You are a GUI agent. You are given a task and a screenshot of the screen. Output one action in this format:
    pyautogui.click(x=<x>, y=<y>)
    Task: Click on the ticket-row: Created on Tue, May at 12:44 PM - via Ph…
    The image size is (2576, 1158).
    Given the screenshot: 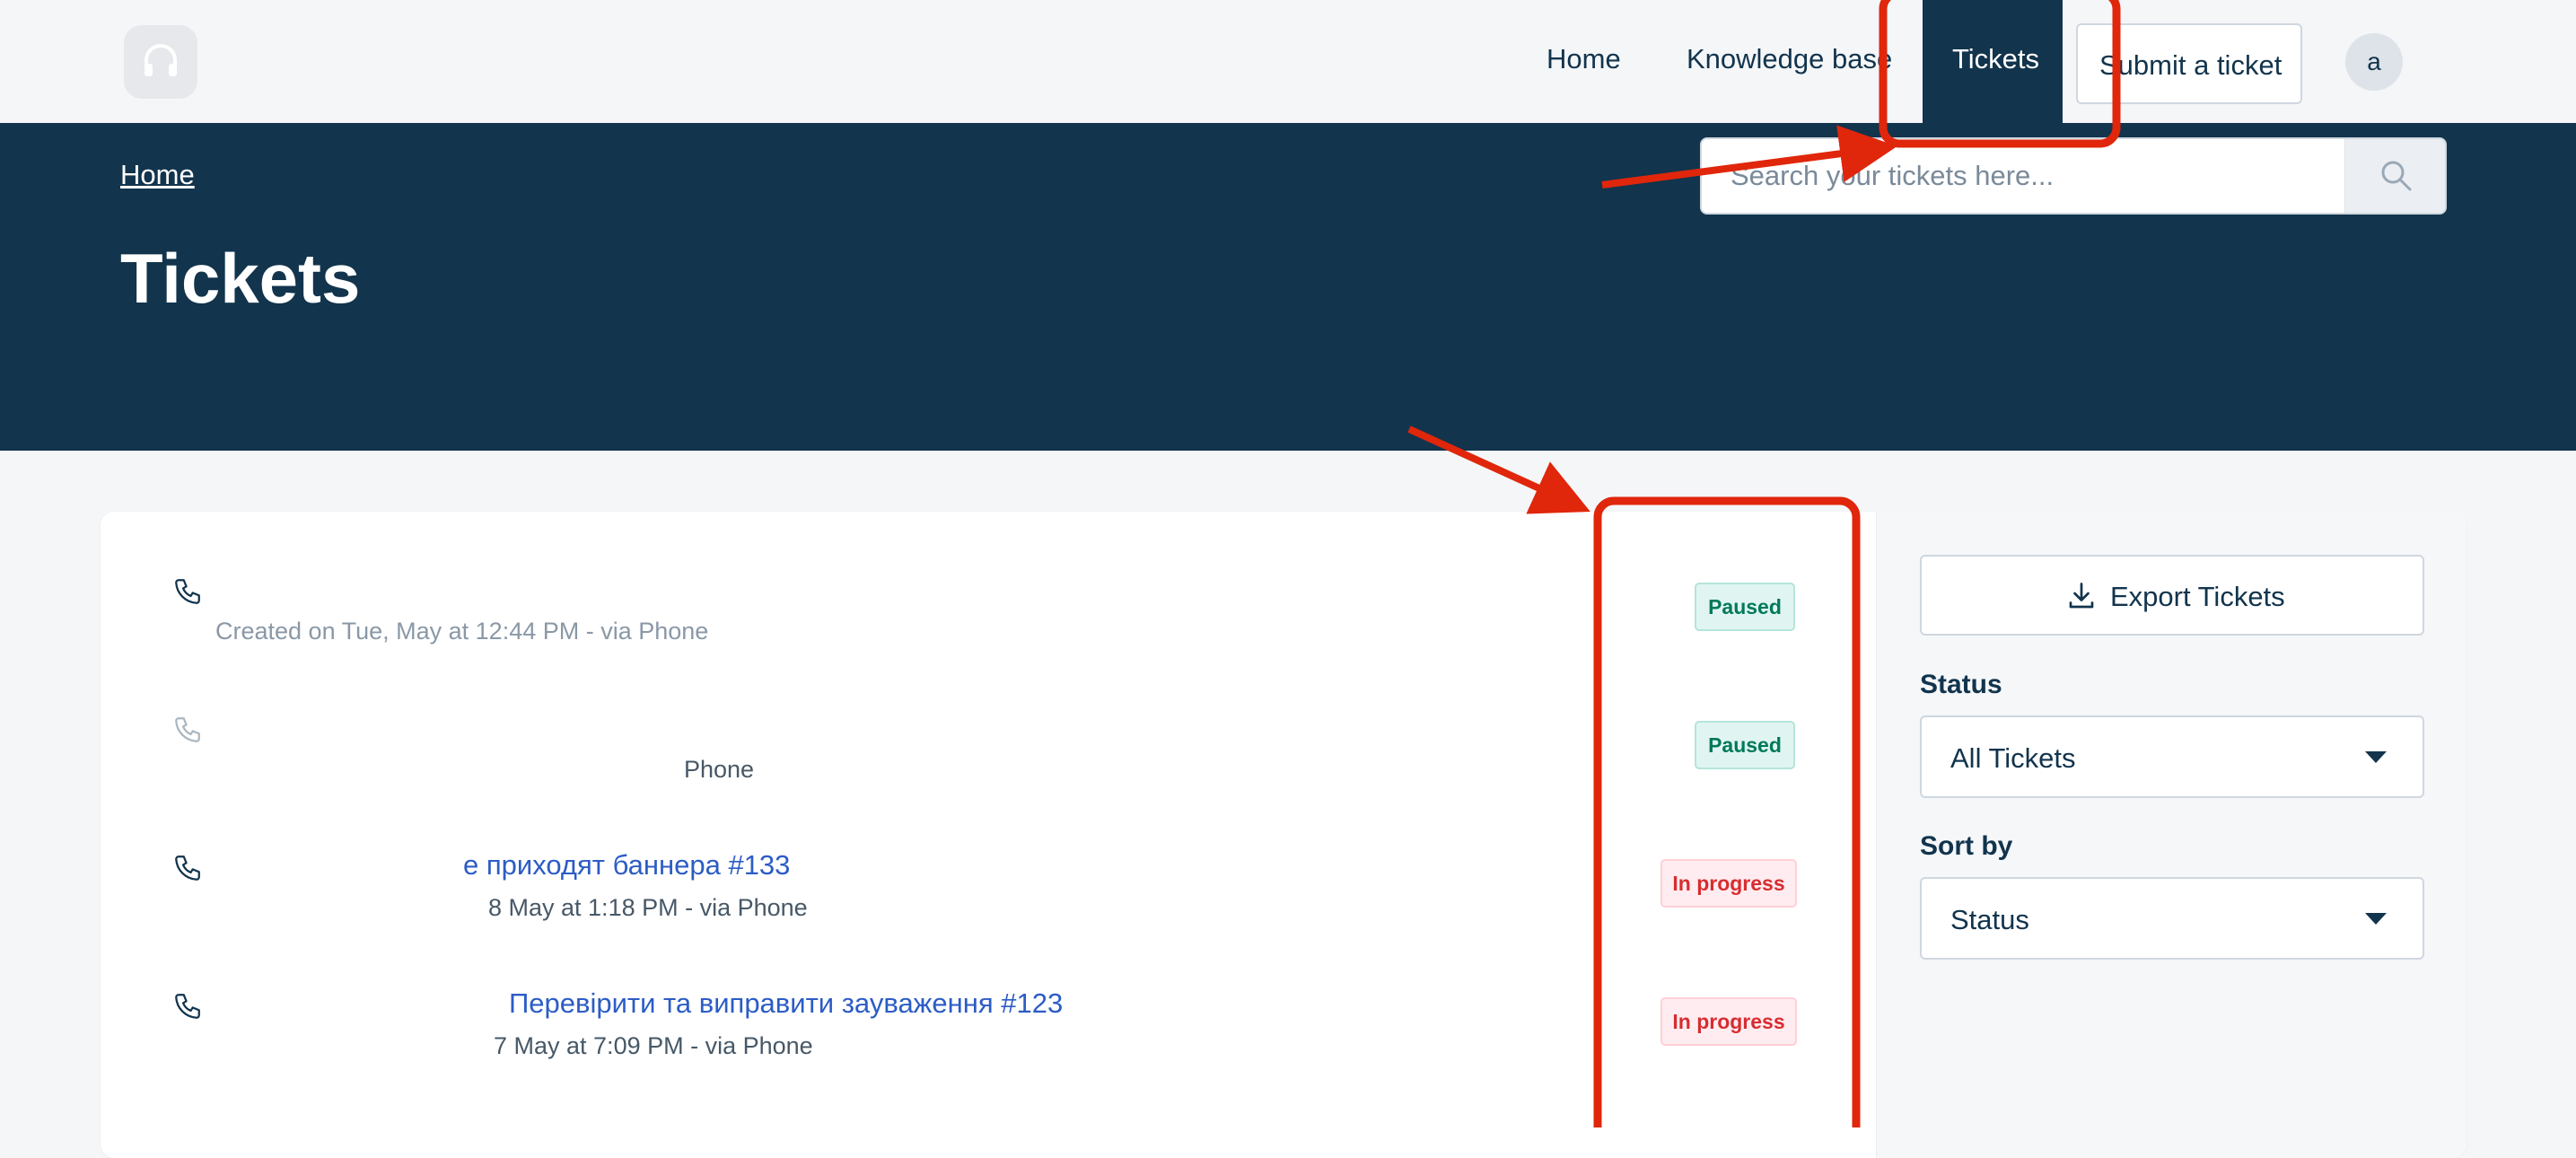 What is the action you would take?
    pyautogui.click(x=989, y=581)
    